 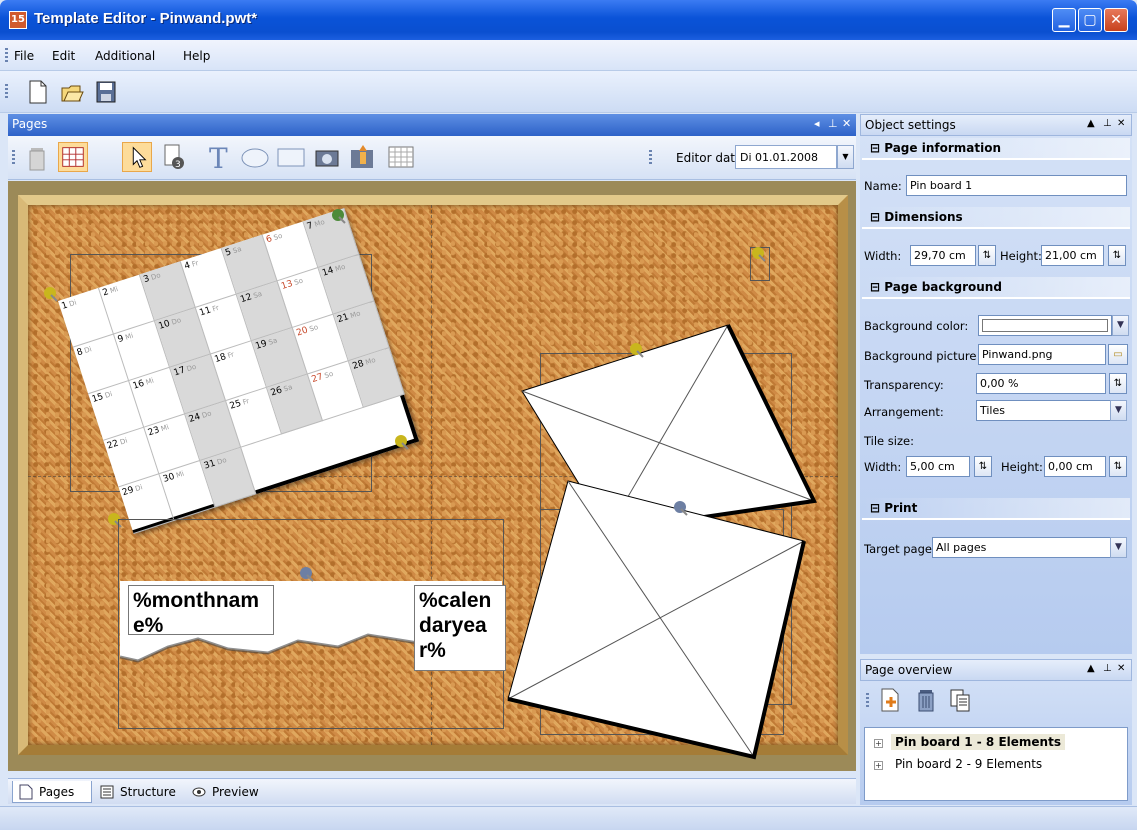 I want to click on object-settings-header: Object settings ▲ ⊥ ✕, so click(x=996, y=125).